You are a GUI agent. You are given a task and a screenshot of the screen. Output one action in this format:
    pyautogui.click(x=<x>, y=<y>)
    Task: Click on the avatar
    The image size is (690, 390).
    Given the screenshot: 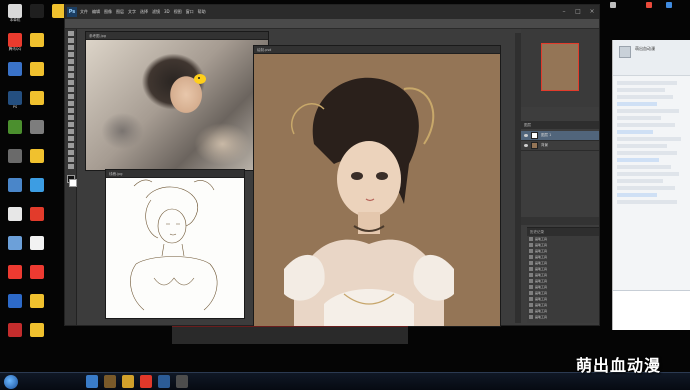 What is the action you would take?
    pyautogui.click(x=625, y=52)
    